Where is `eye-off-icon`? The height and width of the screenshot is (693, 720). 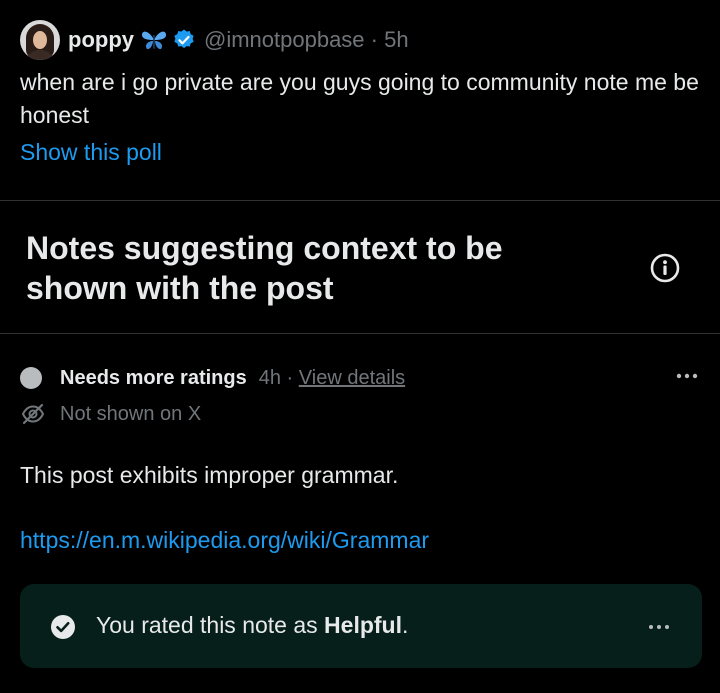
eye-off-icon is located at coordinates (33, 414).